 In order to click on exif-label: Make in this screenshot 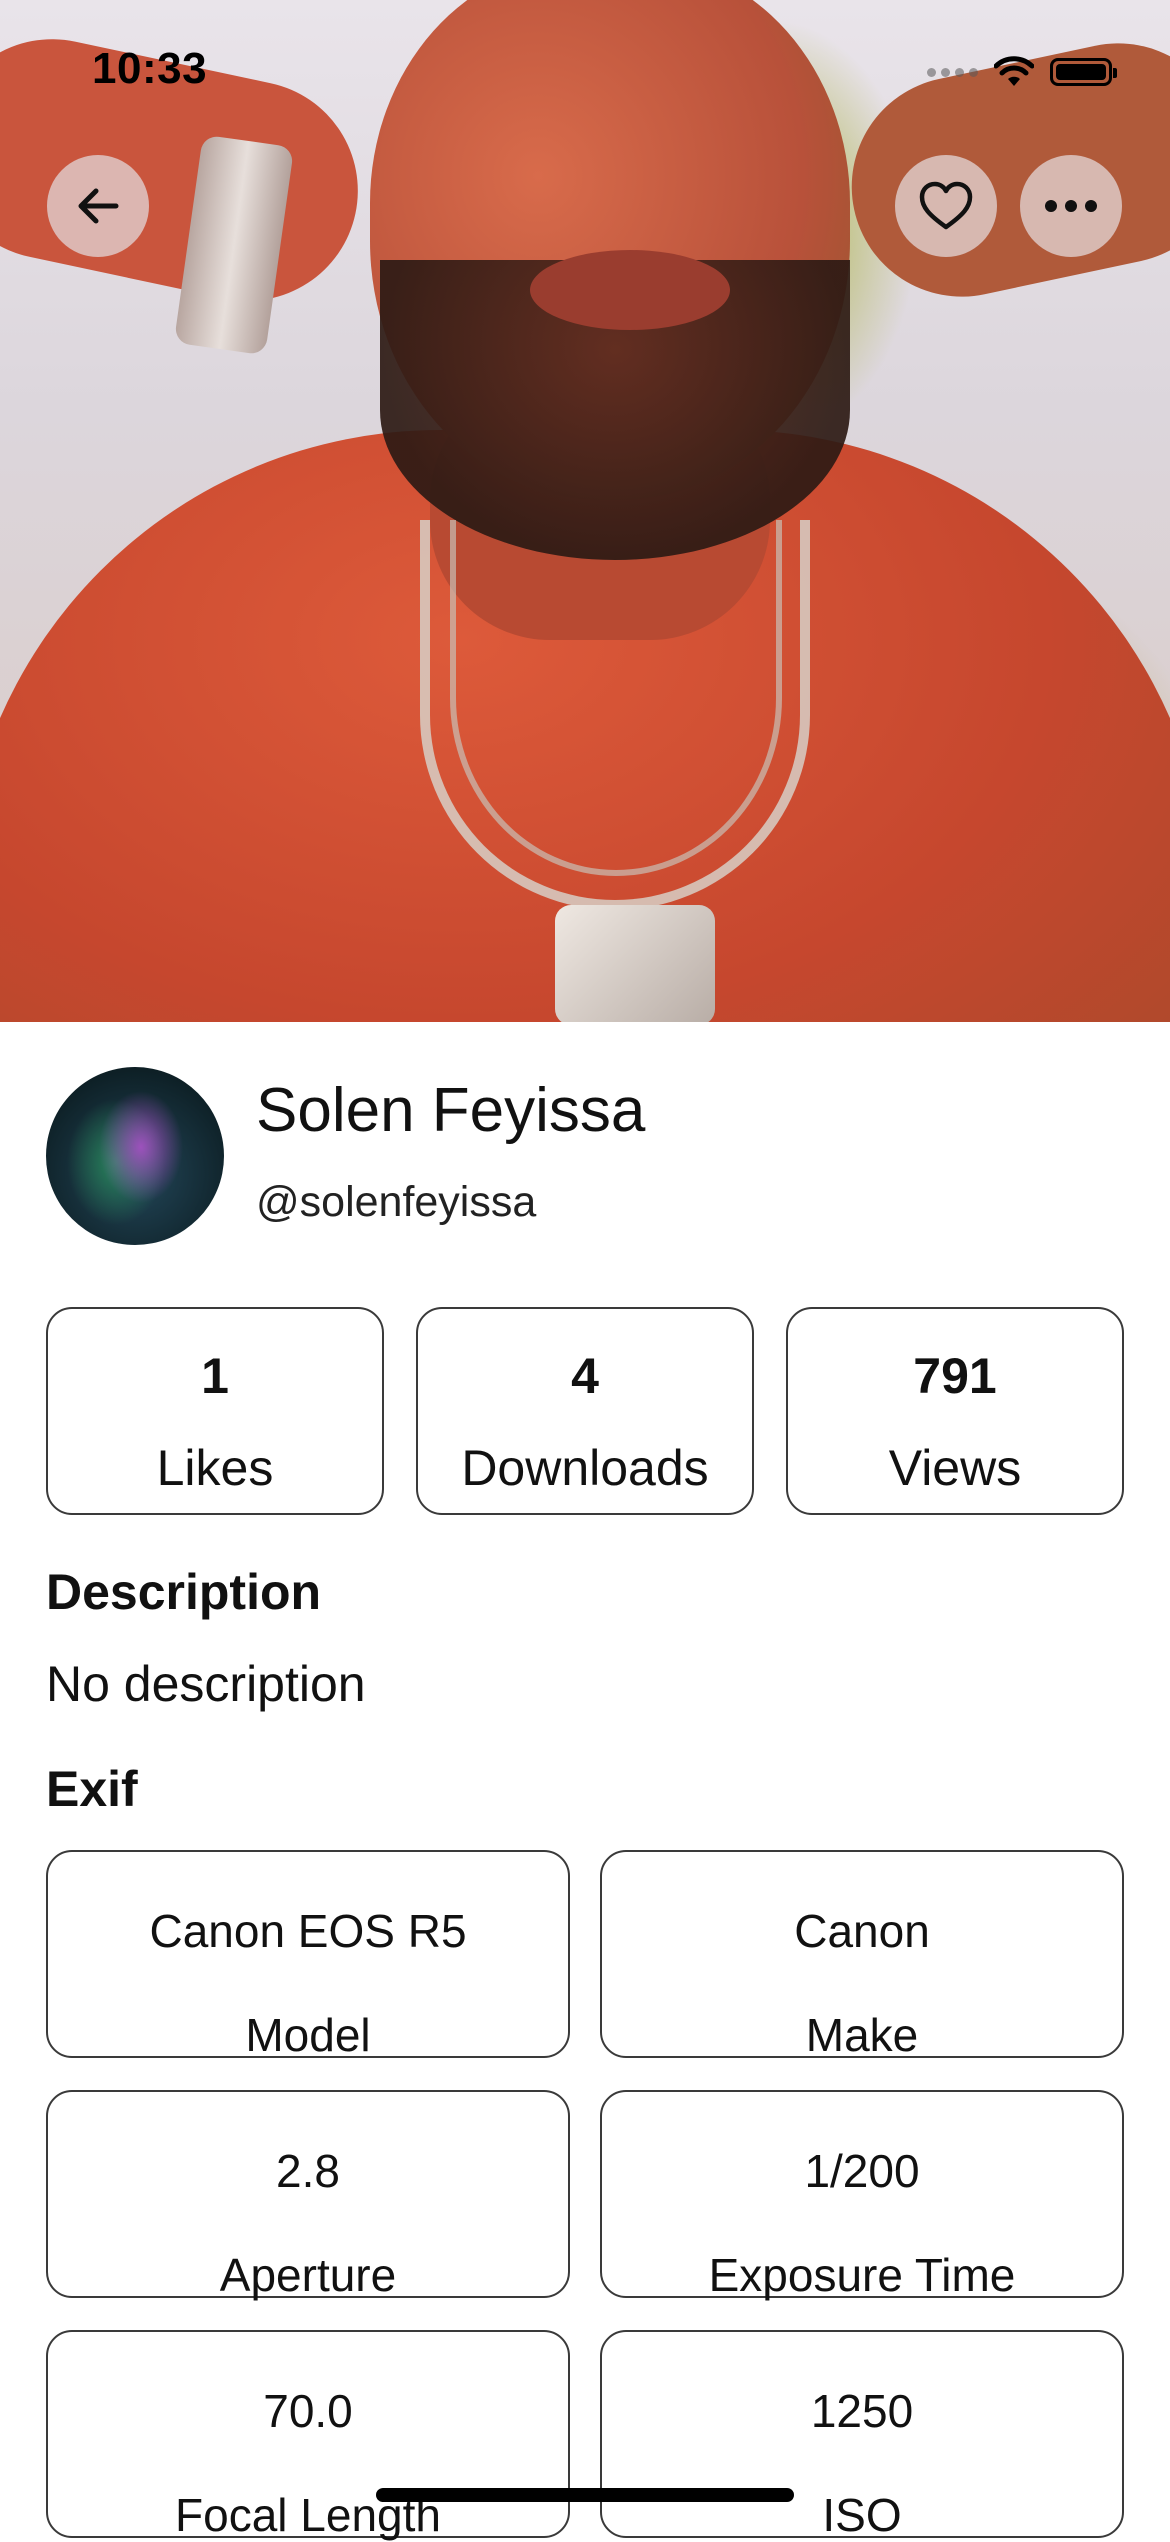, I will do `click(862, 2035)`.